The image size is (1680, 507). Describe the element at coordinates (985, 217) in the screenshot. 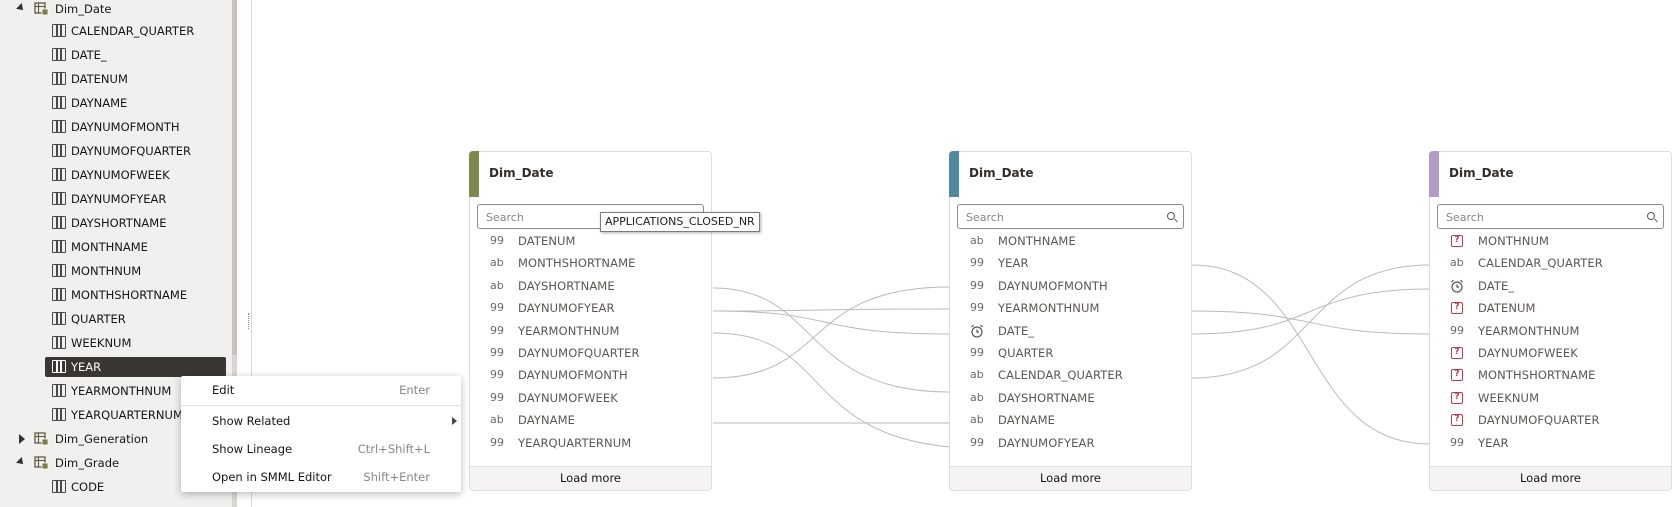

I see `search-placeholder: Search` at that location.